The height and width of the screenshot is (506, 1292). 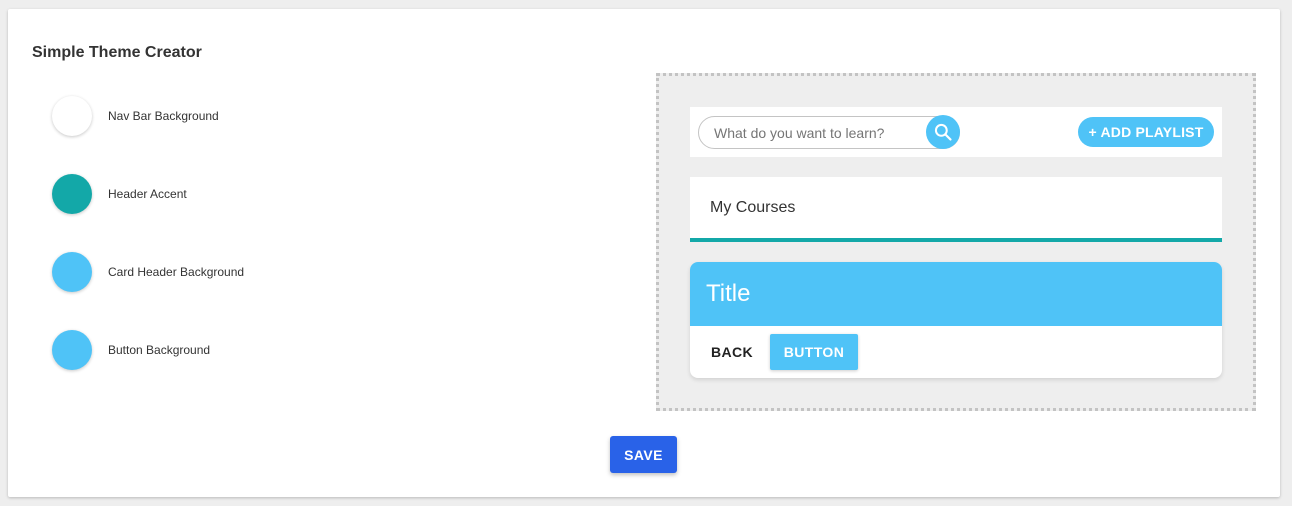 What do you see at coordinates (1146, 132) in the screenshot?
I see `add-playlist-button: + ADD PLAYLIST` at bounding box center [1146, 132].